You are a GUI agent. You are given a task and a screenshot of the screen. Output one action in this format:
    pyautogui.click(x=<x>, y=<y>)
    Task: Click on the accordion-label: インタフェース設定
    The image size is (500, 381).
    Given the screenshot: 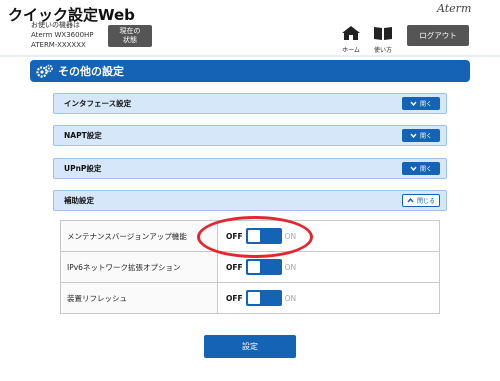 What is the action you would take?
    pyautogui.click(x=98, y=103)
    